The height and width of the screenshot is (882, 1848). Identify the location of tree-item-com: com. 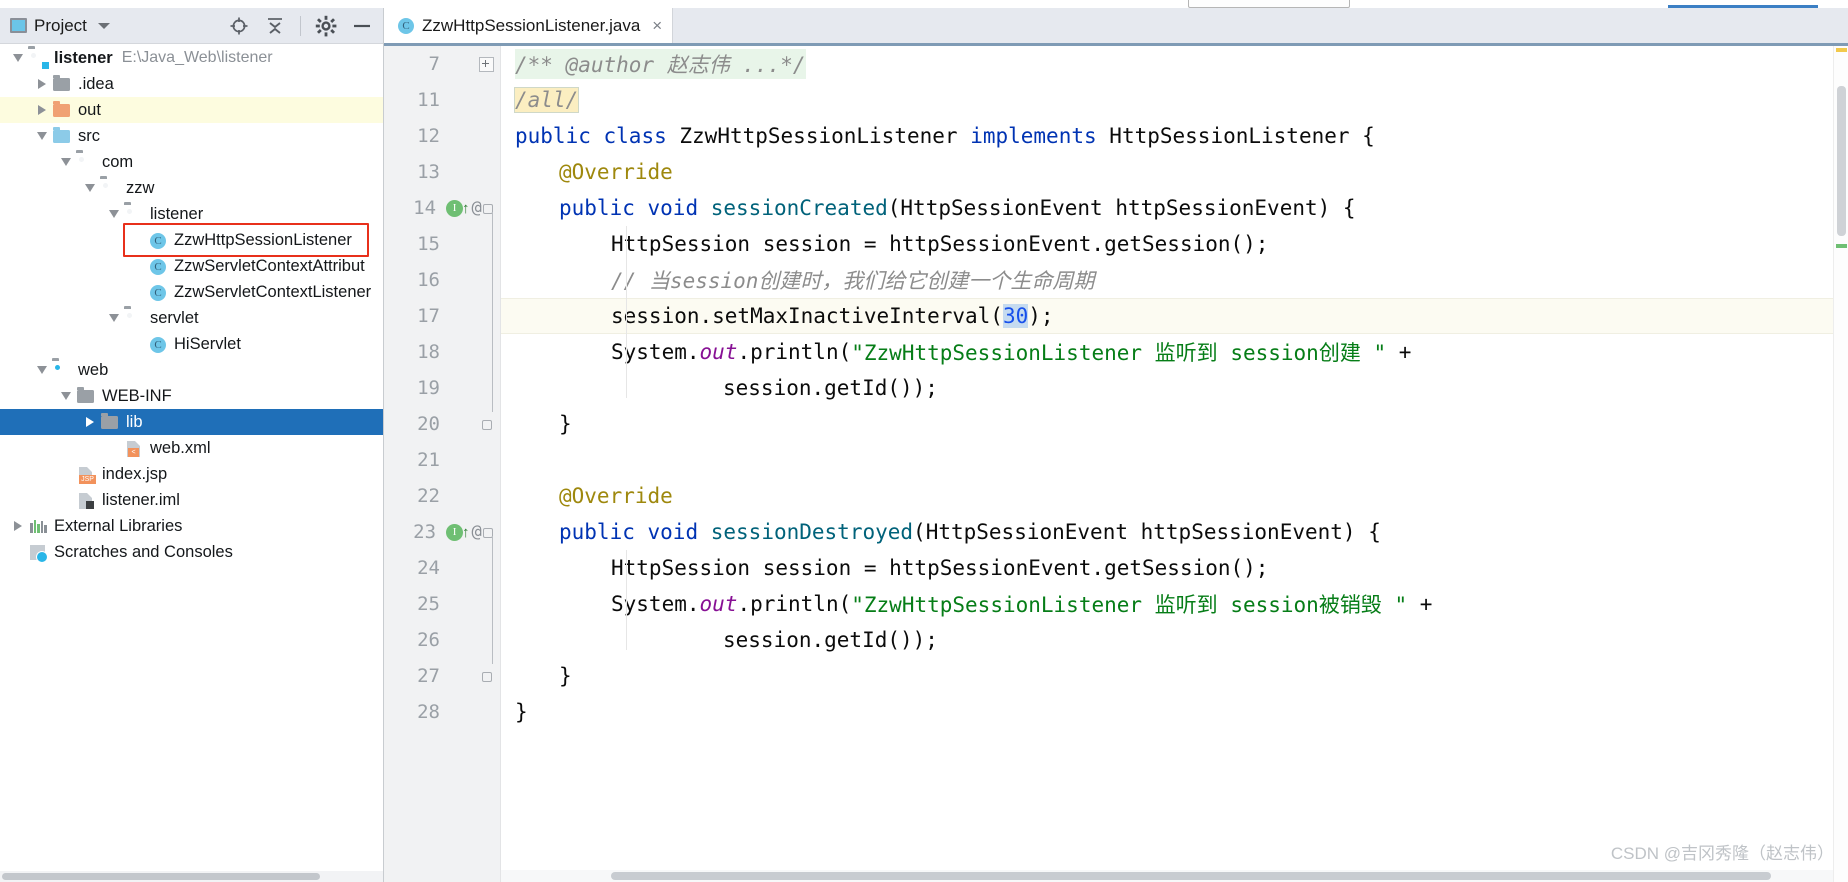
(191, 162).